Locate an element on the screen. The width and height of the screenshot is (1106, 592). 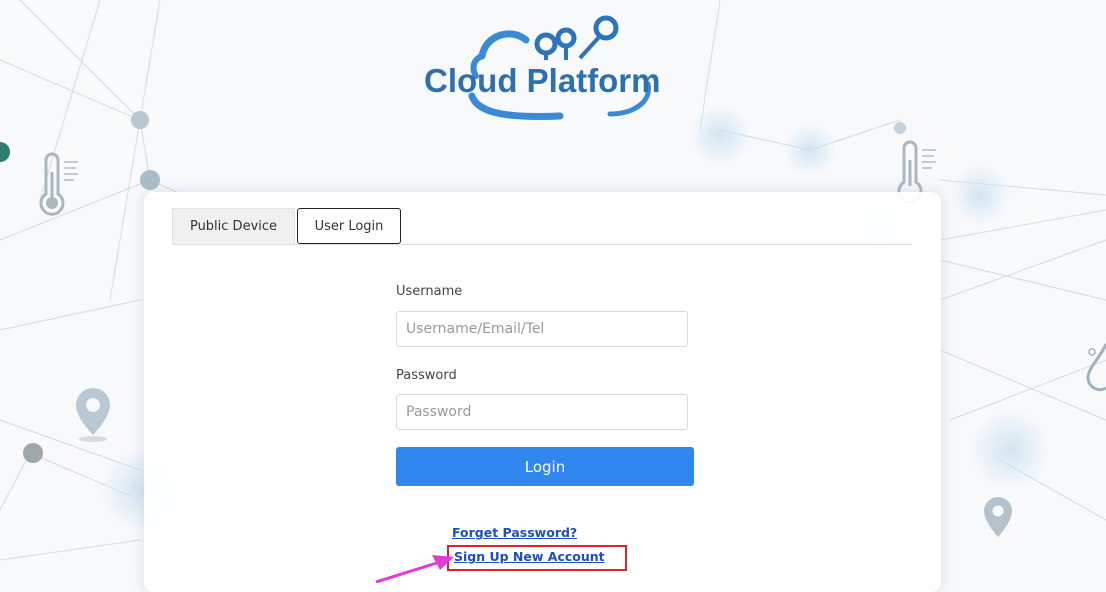
login-button: Login is located at coordinates (545, 466).